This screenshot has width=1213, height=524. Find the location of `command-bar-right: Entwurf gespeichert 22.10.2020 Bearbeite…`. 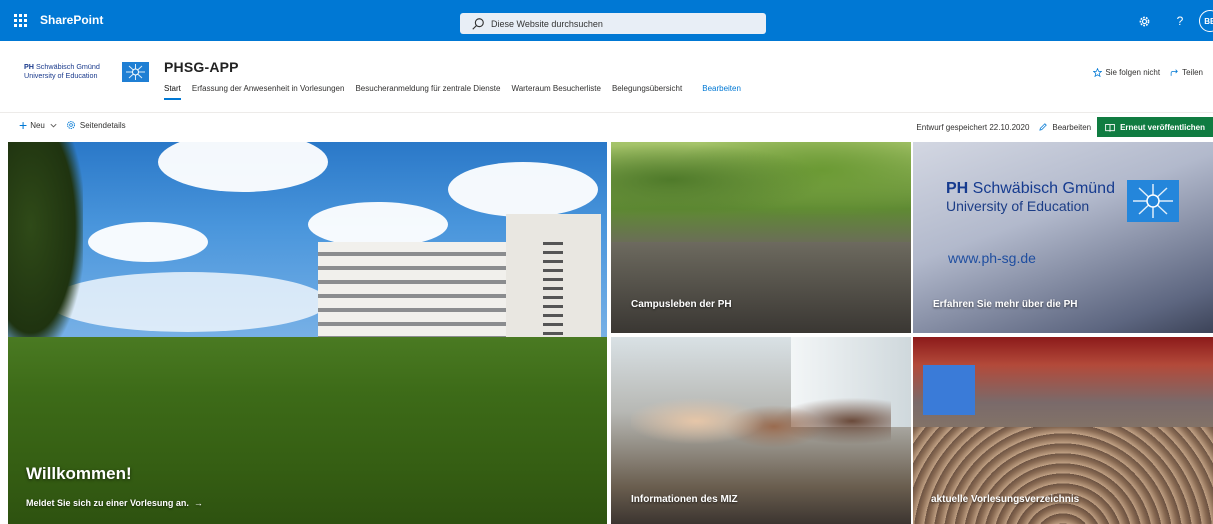

command-bar-right: Entwurf gespeichert 22.10.2020 Bearbeite… is located at coordinates (1064, 127).